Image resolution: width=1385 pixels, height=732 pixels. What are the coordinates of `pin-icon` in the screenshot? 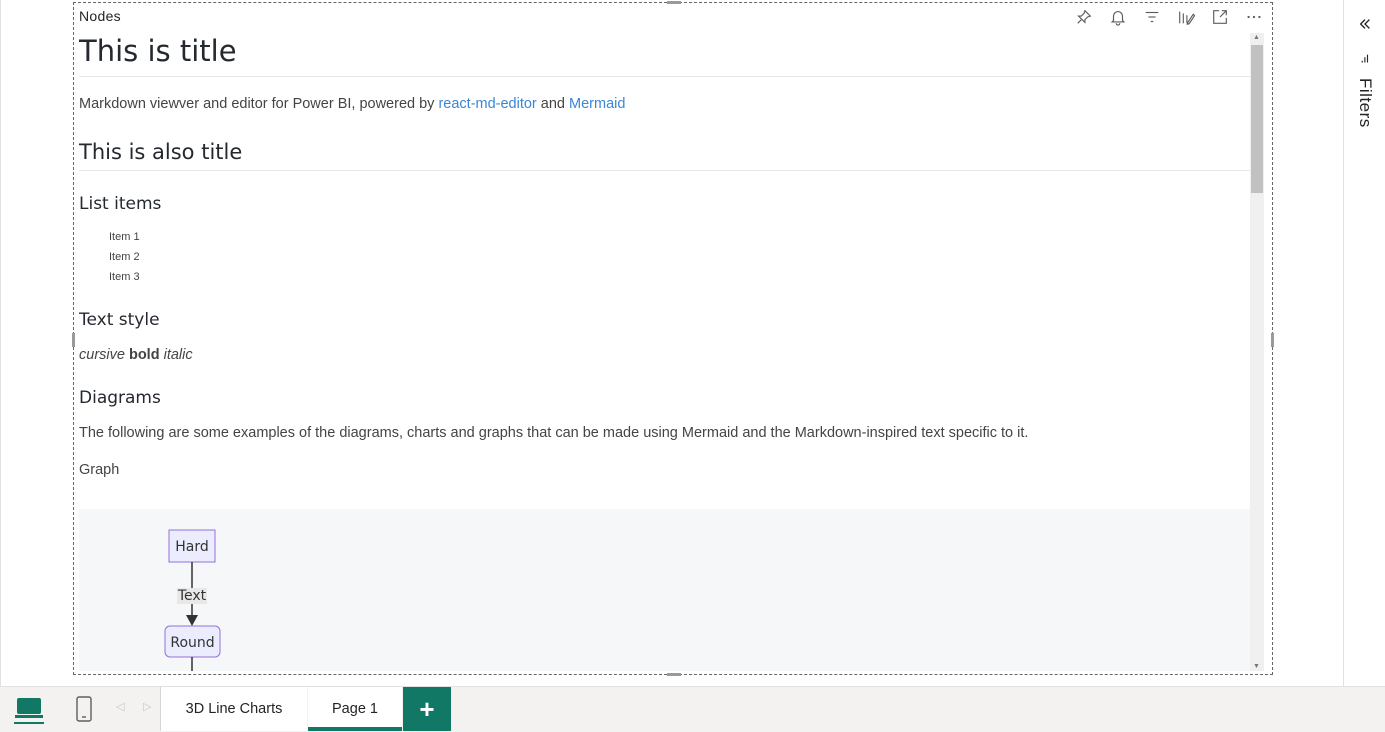 It's located at (1084, 17).